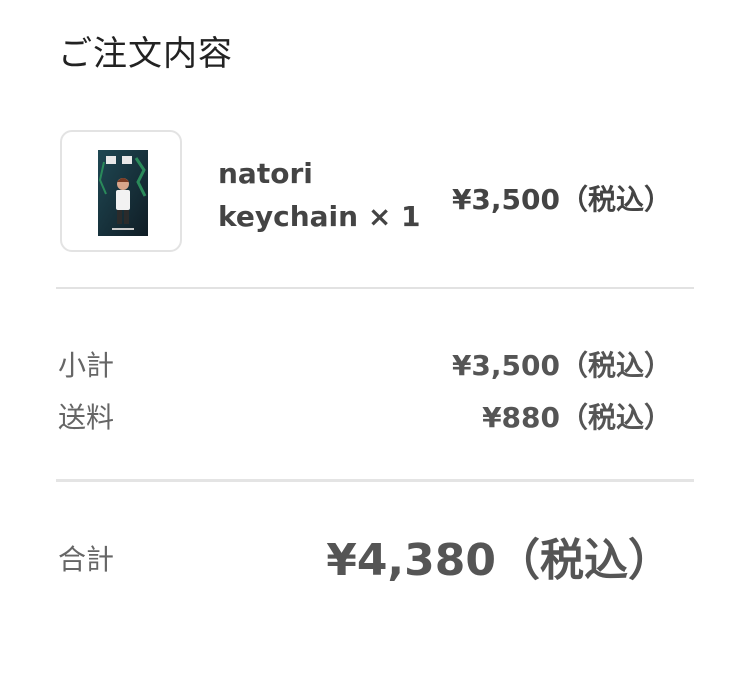 The width and height of the screenshot is (750, 679). What do you see at coordinates (561, 199) in the screenshot?
I see `item-price: ¥3,500（税込）` at bounding box center [561, 199].